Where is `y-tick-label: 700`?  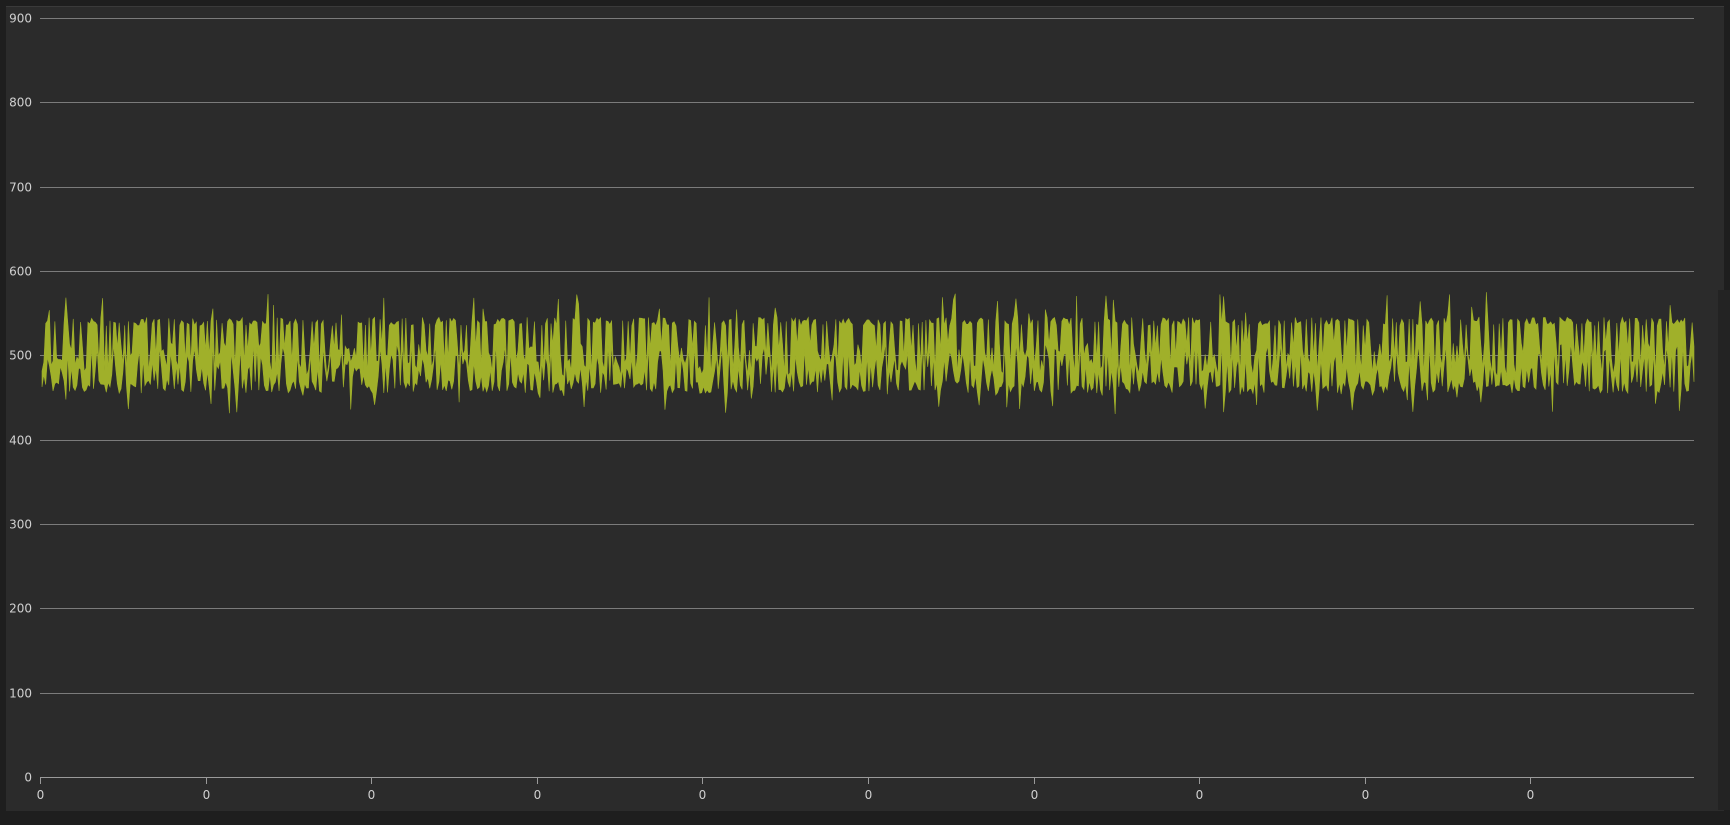
y-tick-label: 700 is located at coordinates (20, 188).